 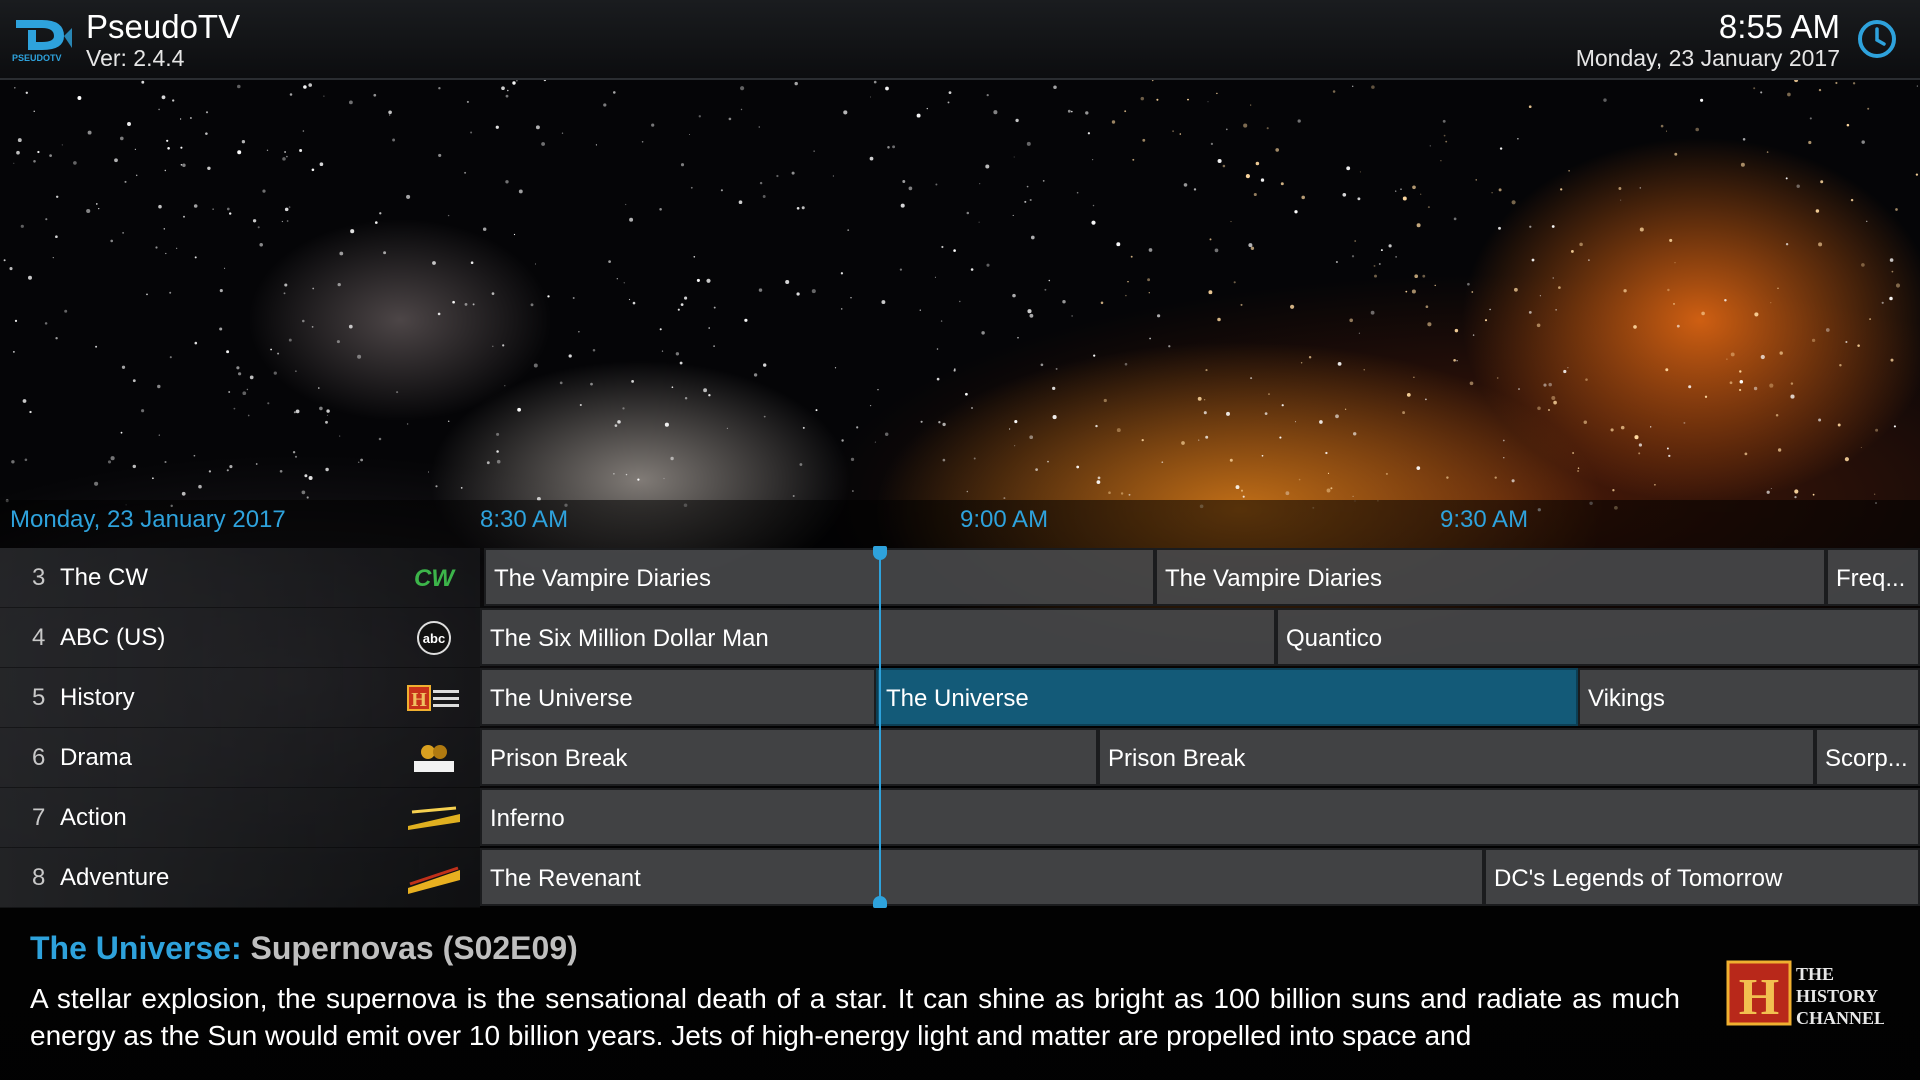 What do you see at coordinates (434, 758) in the screenshot?
I see `drama-logo` at bounding box center [434, 758].